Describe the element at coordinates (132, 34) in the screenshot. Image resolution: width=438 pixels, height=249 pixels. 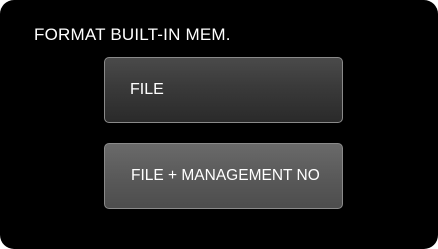
I see `screen-title: FORMAT BUILT-IN MEM.` at that location.